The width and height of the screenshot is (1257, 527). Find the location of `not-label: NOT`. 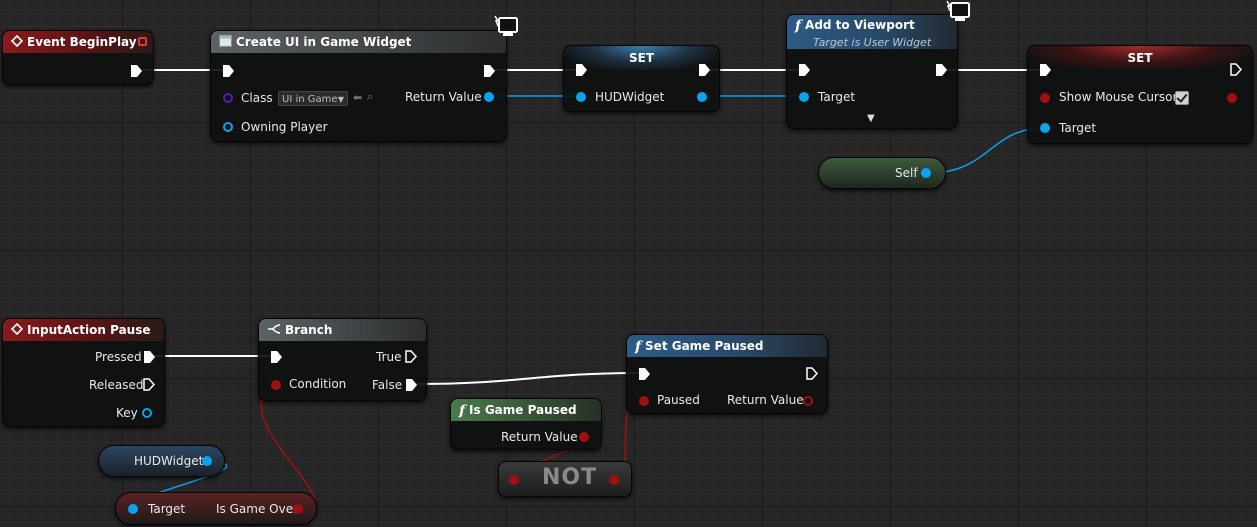

not-label: NOT is located at coordinates (570, 477).